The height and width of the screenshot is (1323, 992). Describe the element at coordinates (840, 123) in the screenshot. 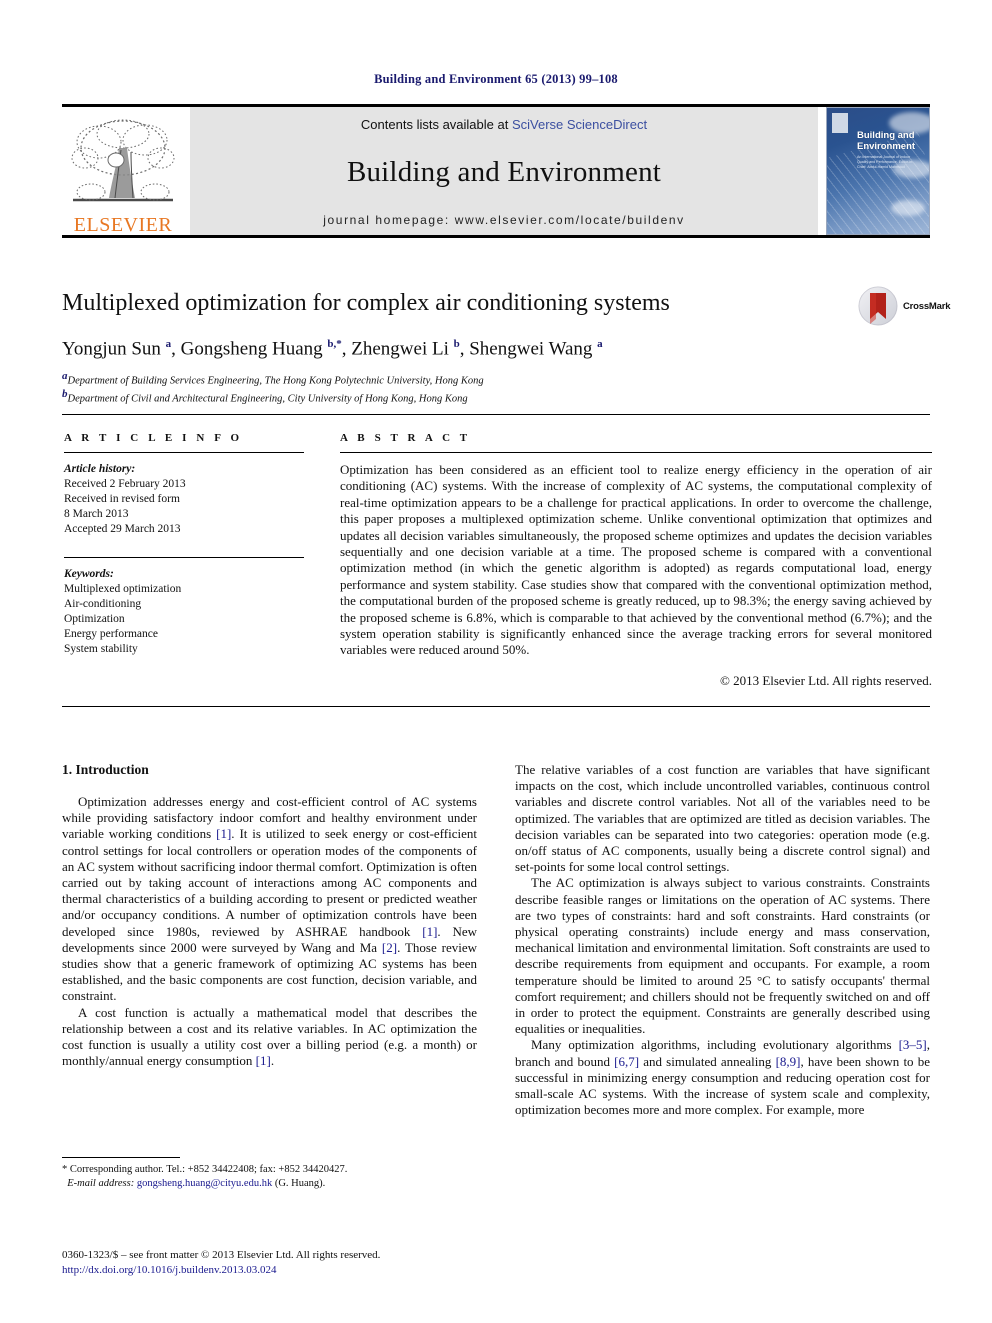

I see `cover-elsevier-mark` at that location.